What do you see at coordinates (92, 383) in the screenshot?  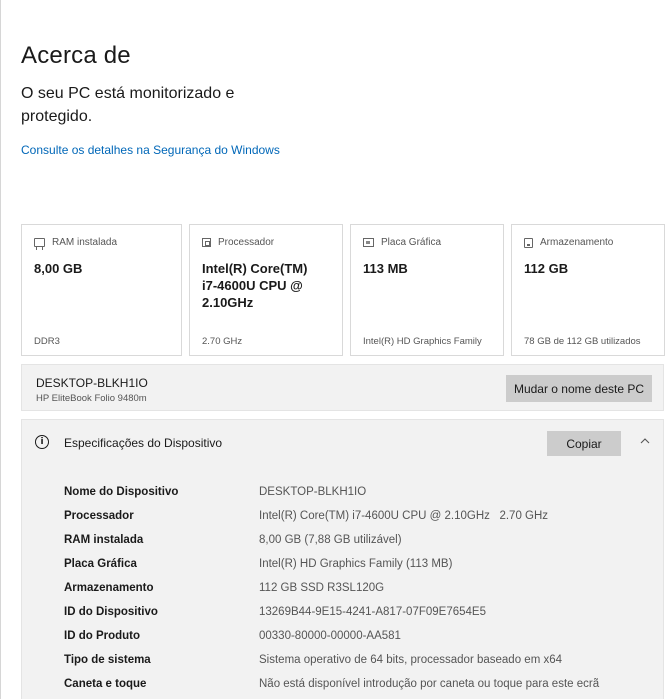 I see `device-name: DESKTOP-BLKH1IO` at bounding box center [92, 383].